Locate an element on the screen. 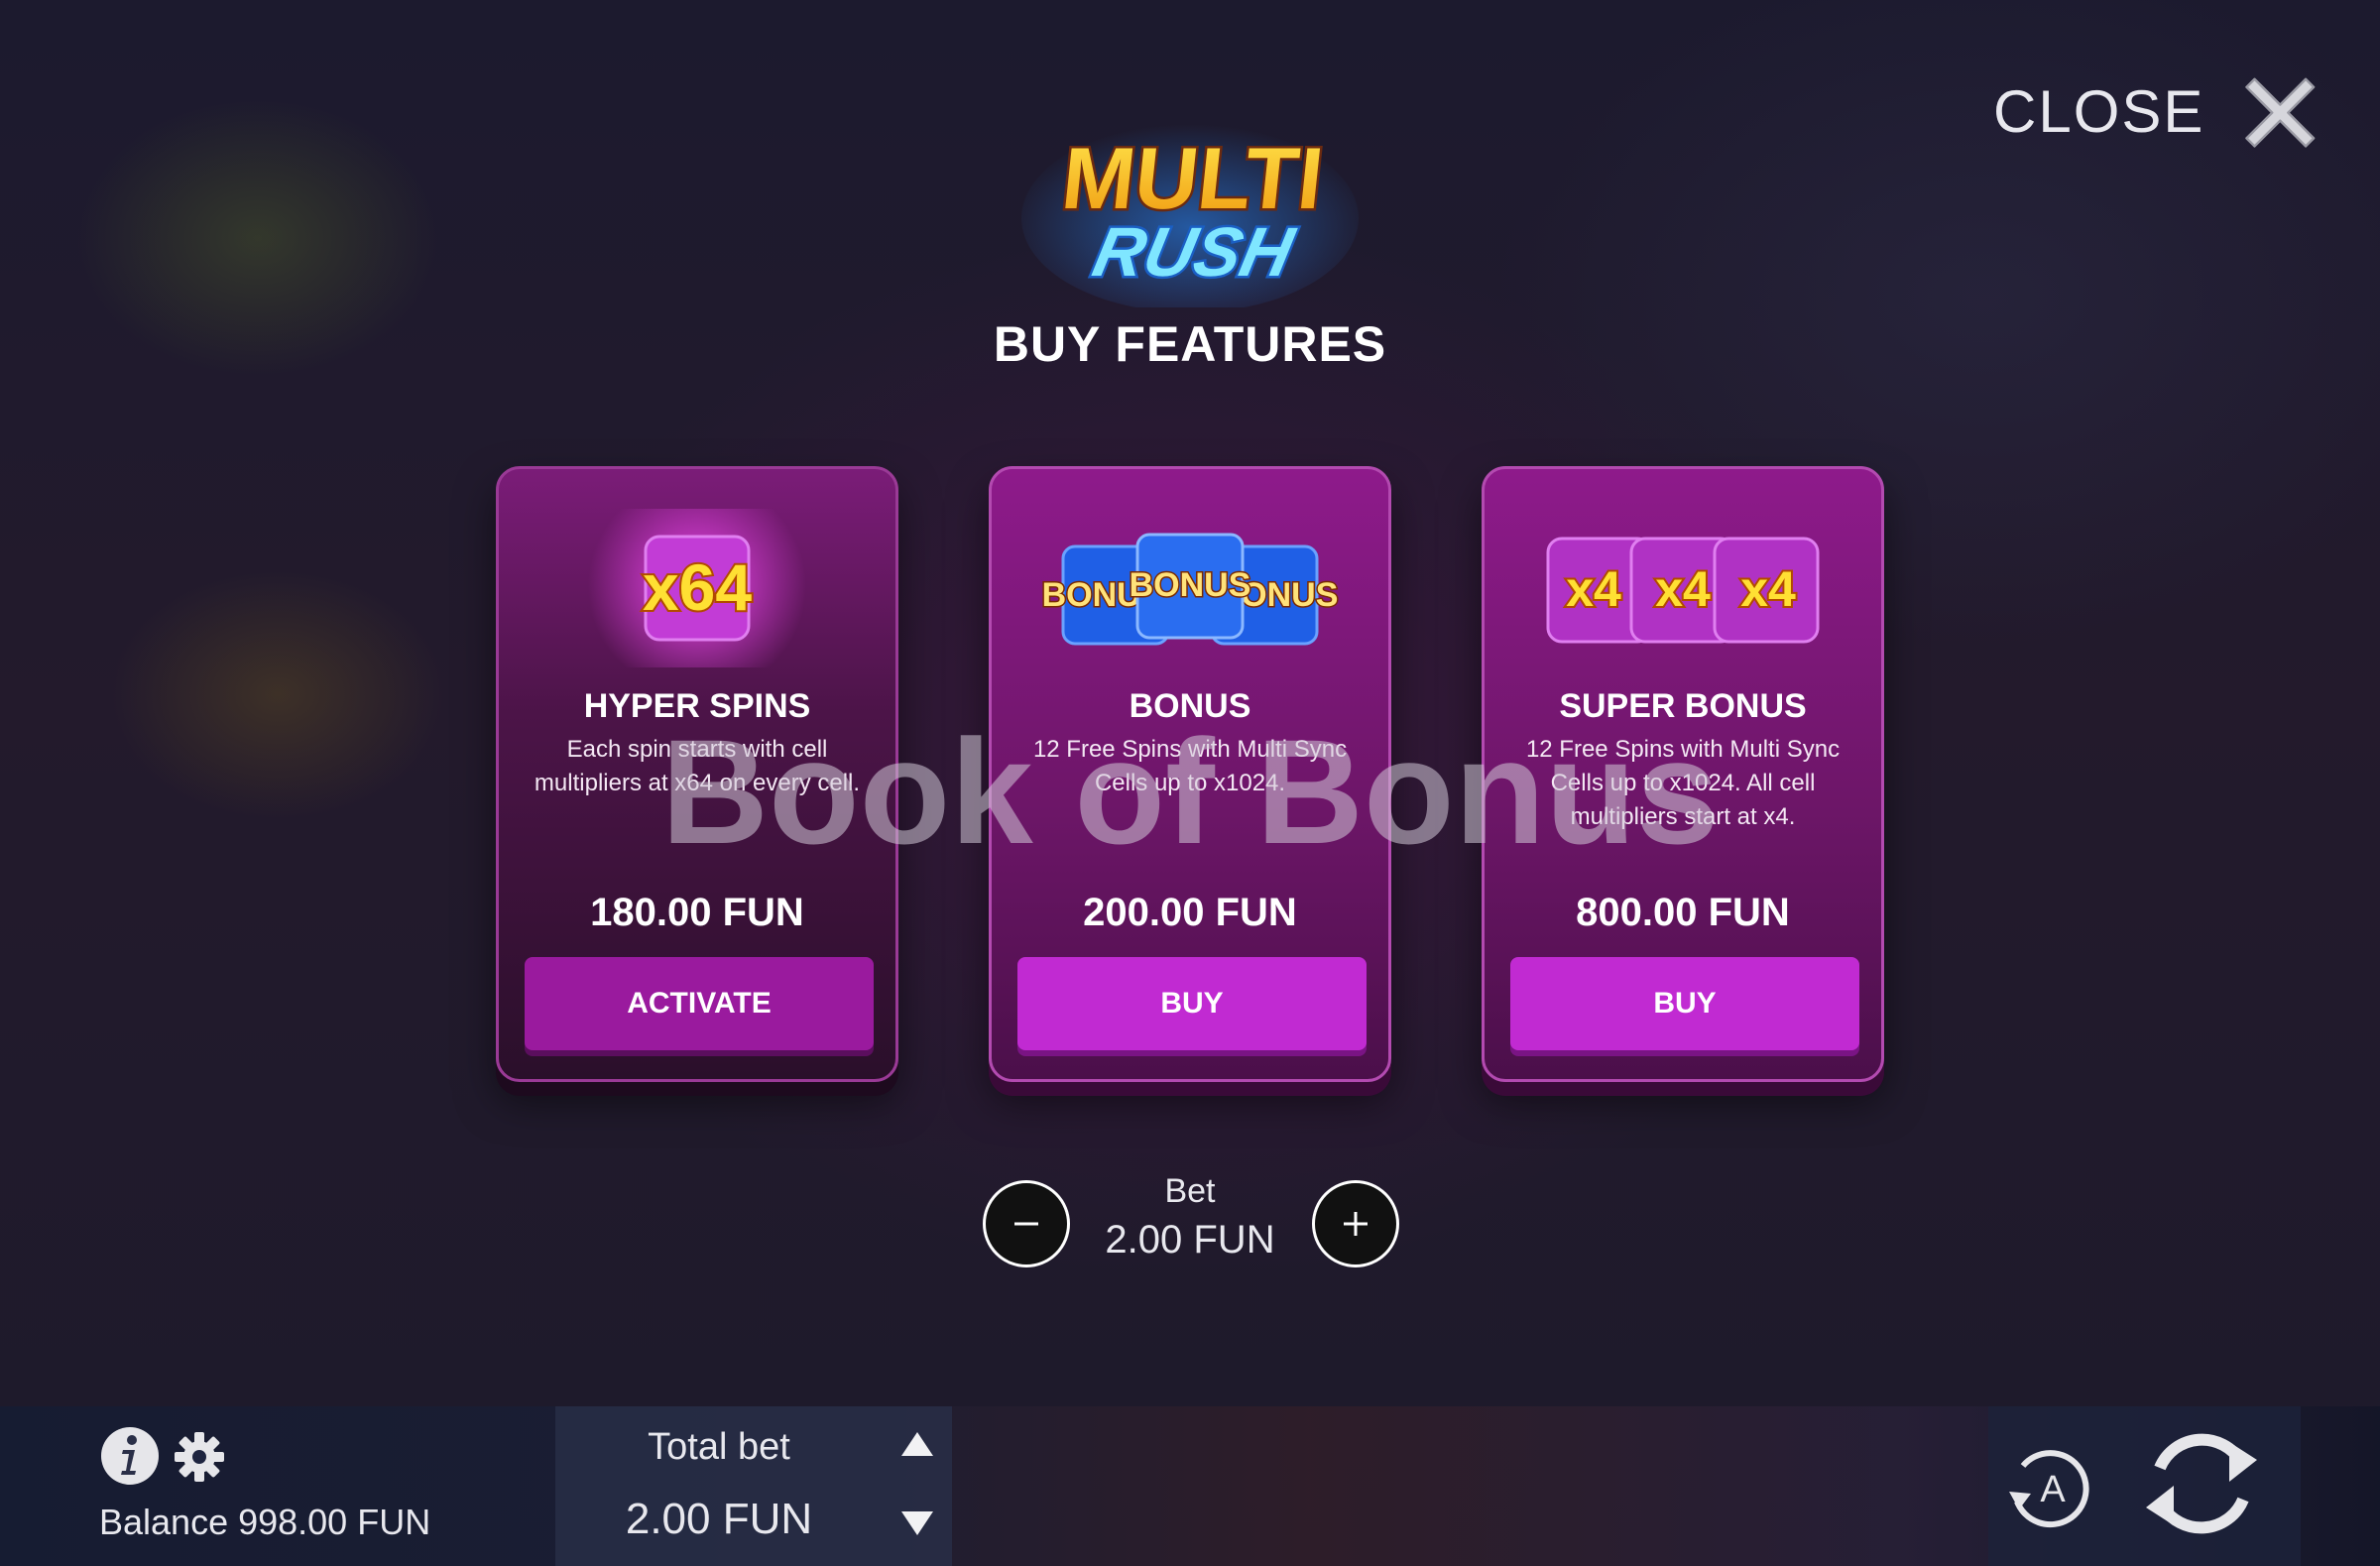 The width and height of the screenshot is (2380, 1566). card-title: SUPER BONUS is located at coordinates (1683, 706).